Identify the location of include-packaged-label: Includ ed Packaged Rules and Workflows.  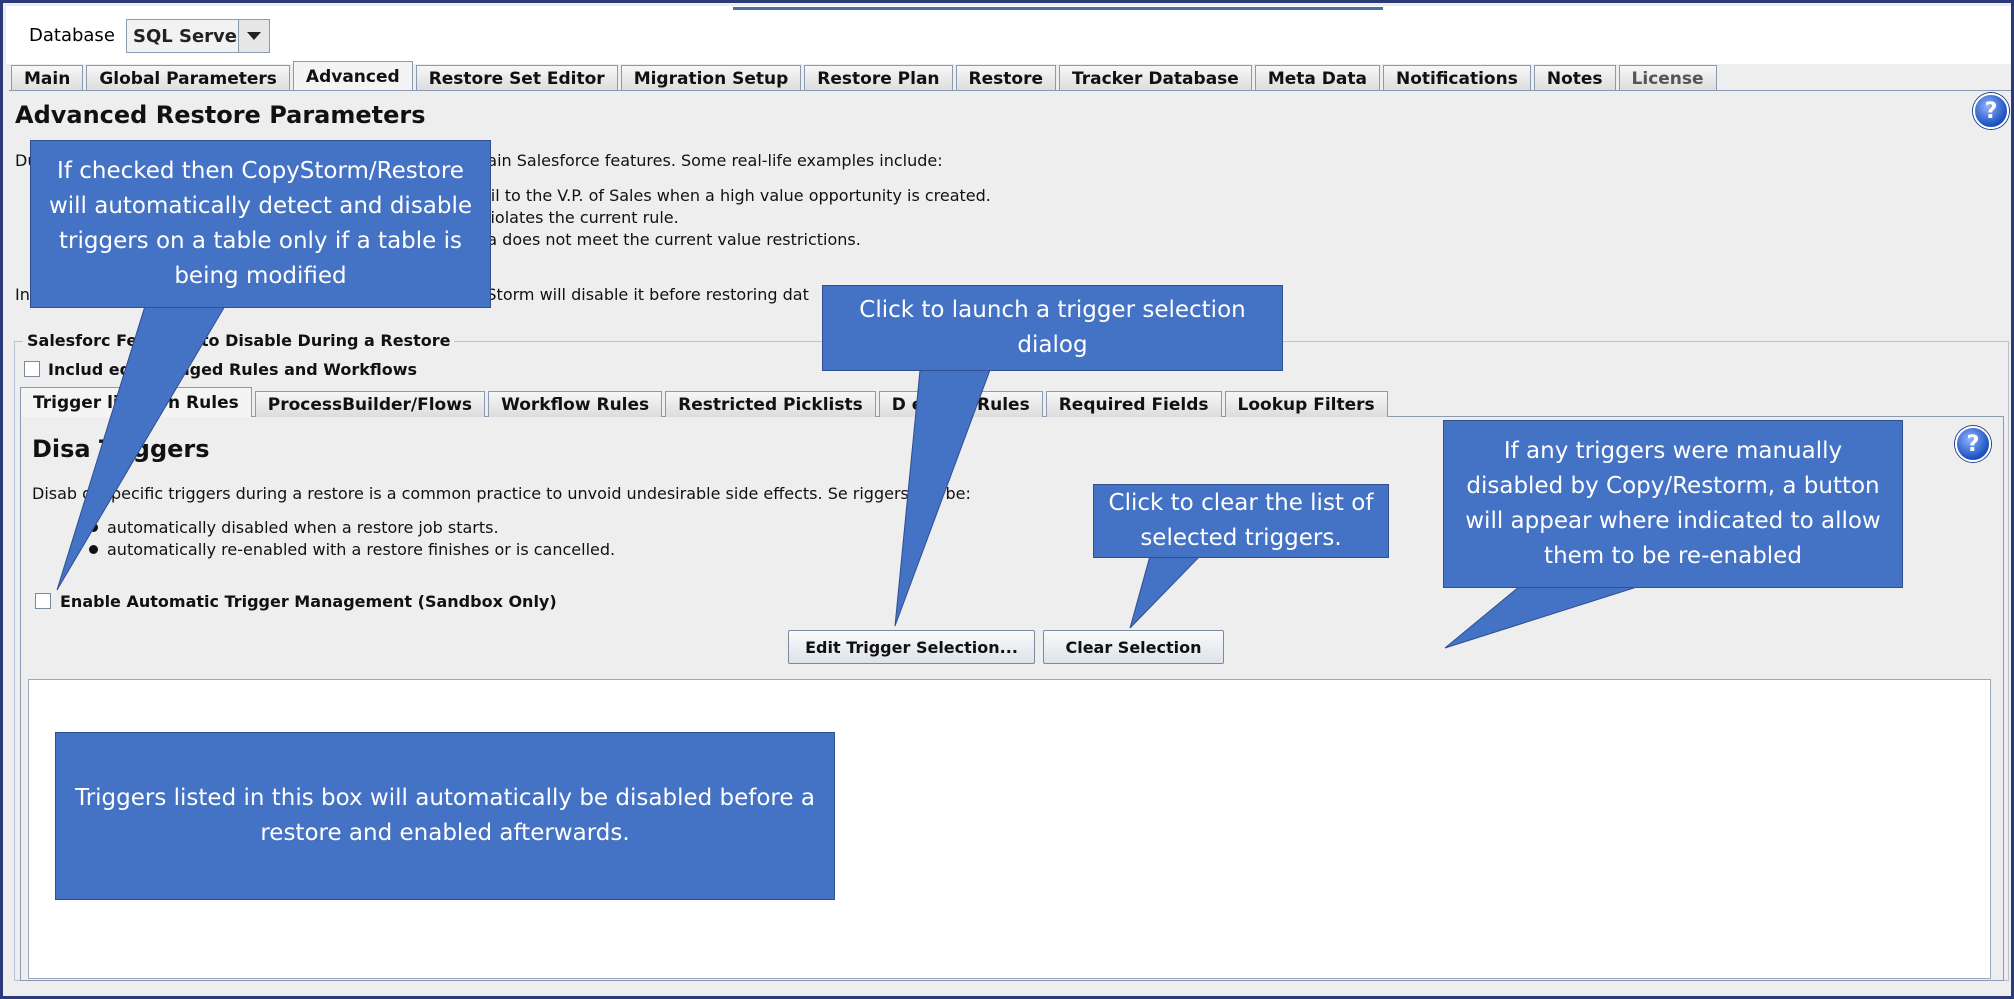
(233, 369).